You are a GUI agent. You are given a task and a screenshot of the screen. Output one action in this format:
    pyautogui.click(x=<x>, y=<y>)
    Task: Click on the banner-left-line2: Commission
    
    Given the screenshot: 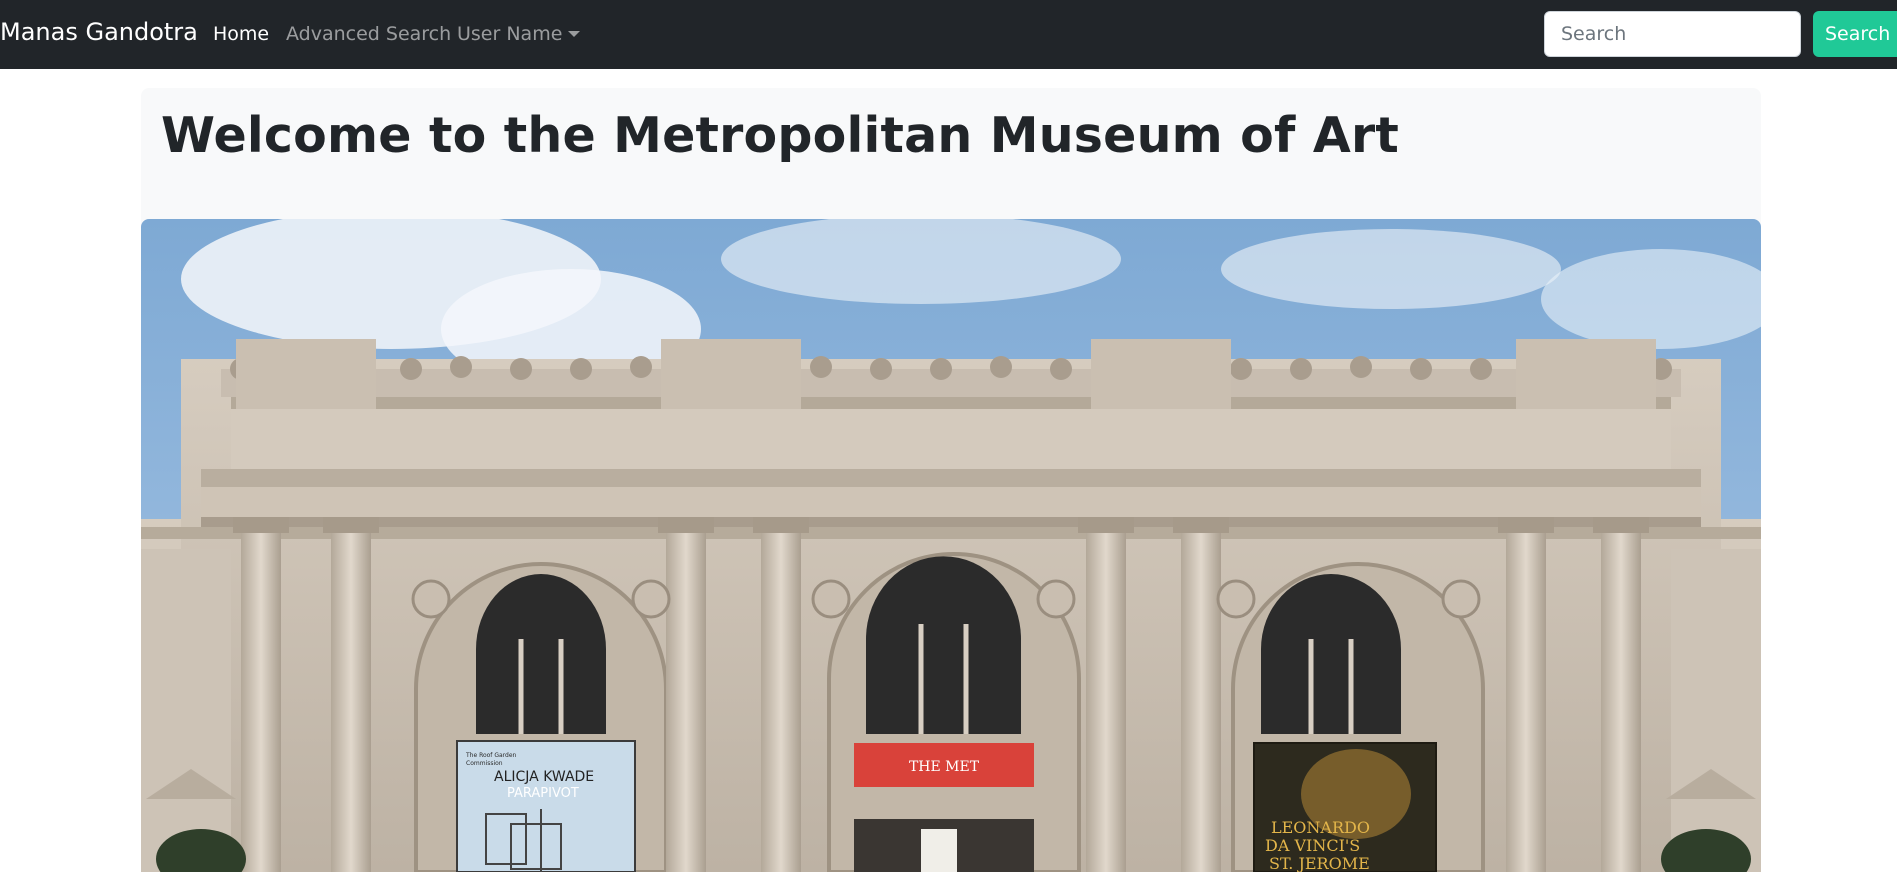 What is the action you would take?
    pyautogui.click(x=484, y=763)
    